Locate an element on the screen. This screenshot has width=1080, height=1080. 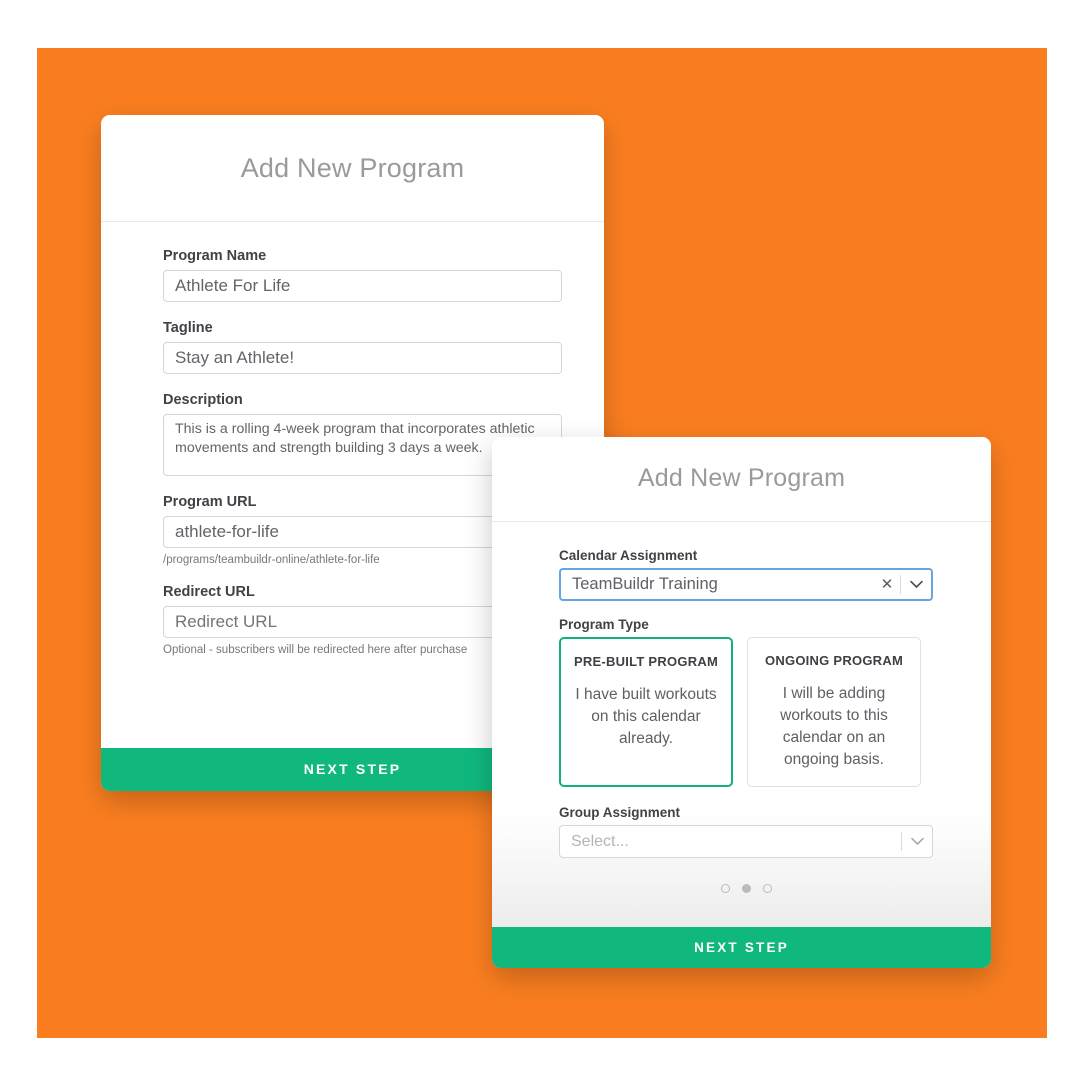
modal-header-step2: Add New Program is located at coordinates (741, 479).